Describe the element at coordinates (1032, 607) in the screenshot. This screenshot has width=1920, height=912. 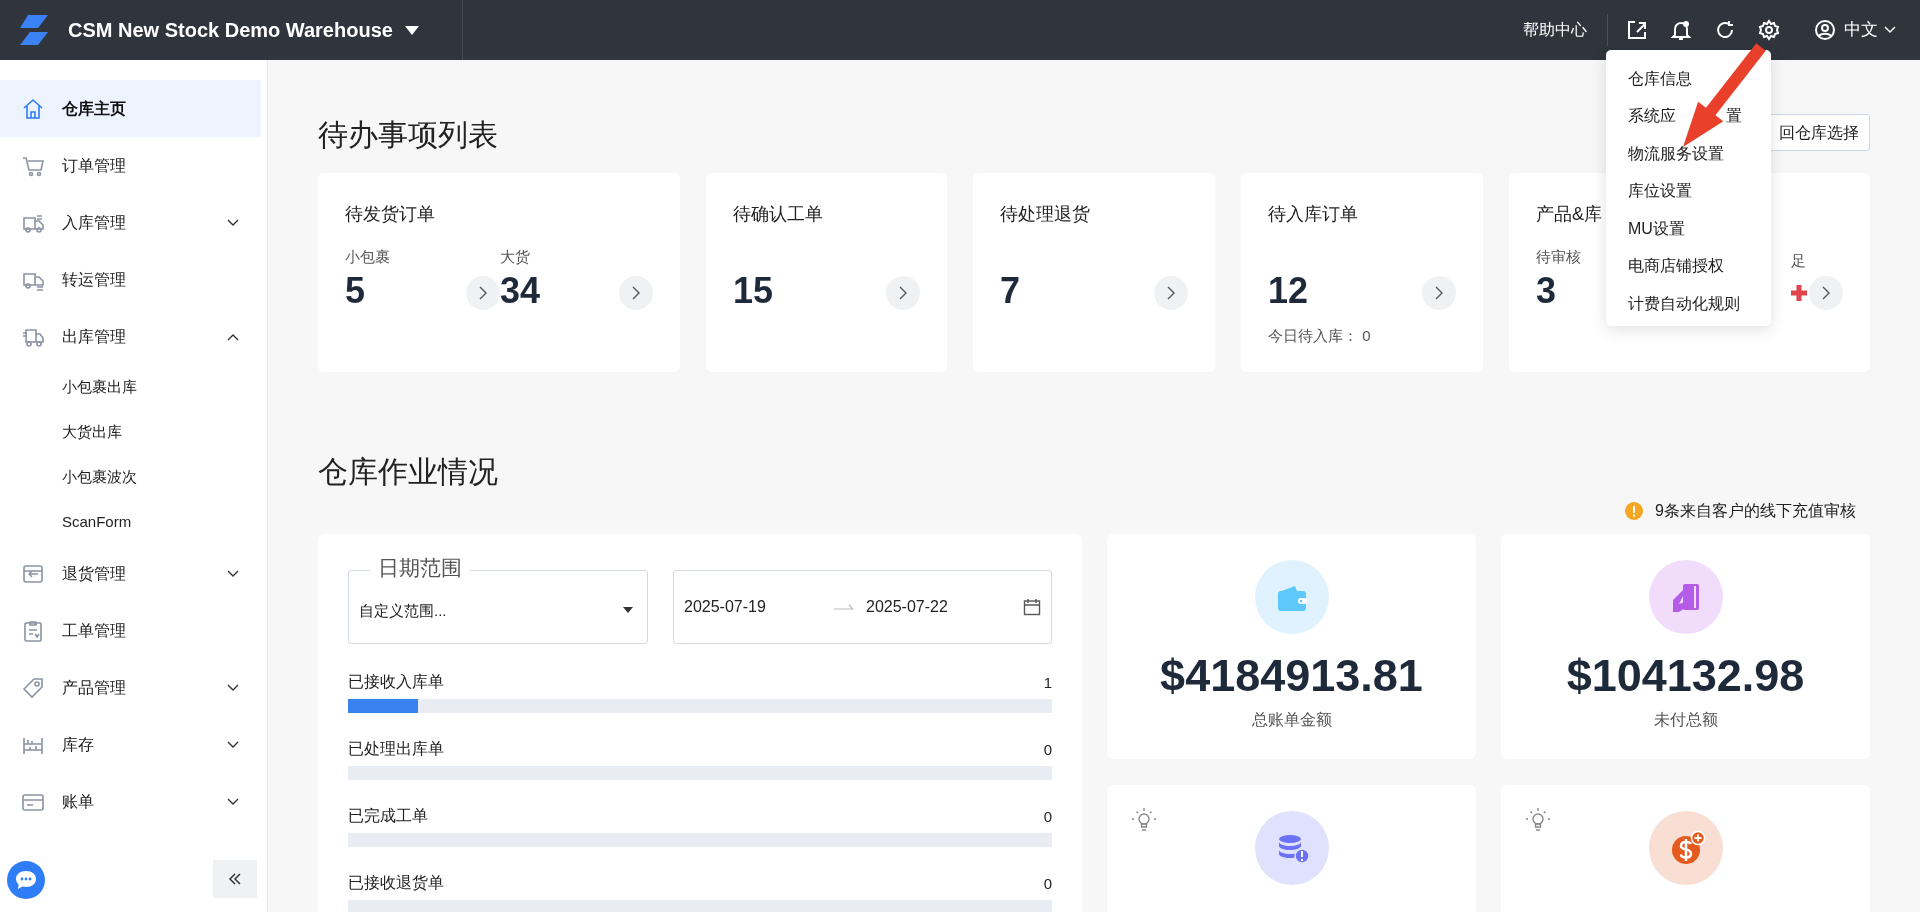
I see `calendar-icon` at that location.